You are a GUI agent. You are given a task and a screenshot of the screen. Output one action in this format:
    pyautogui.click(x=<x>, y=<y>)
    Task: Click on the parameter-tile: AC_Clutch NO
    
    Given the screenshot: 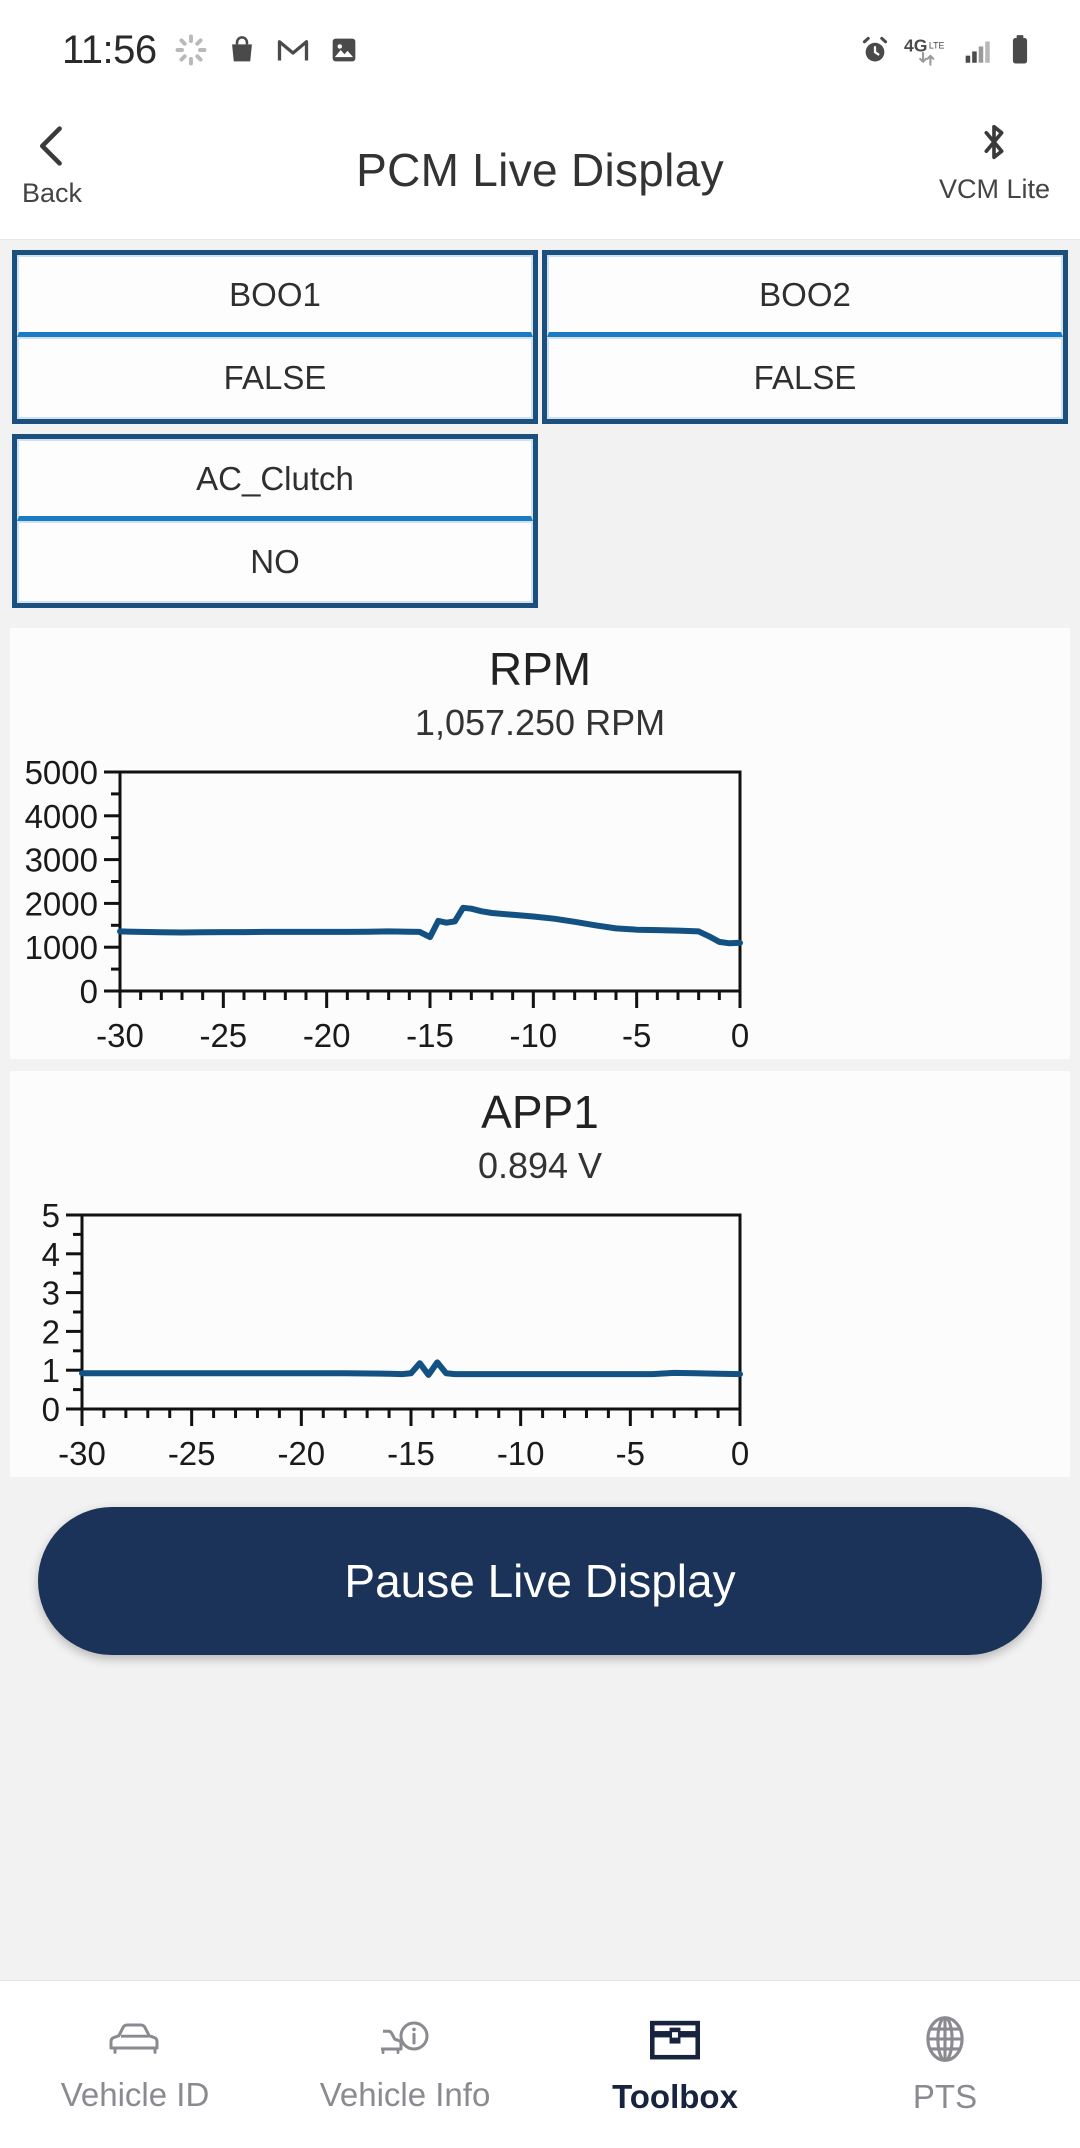 What is the action you would take?
    pyautogui.click(x=275, y=526)
    